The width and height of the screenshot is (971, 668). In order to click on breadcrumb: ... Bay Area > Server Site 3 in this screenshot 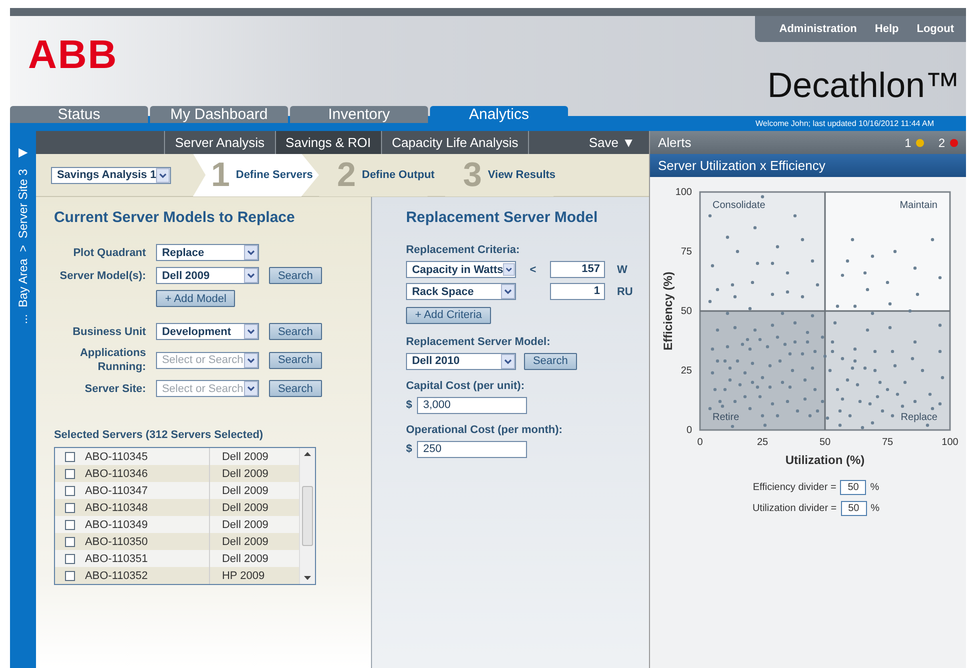, I will do `click(23, 246)`.